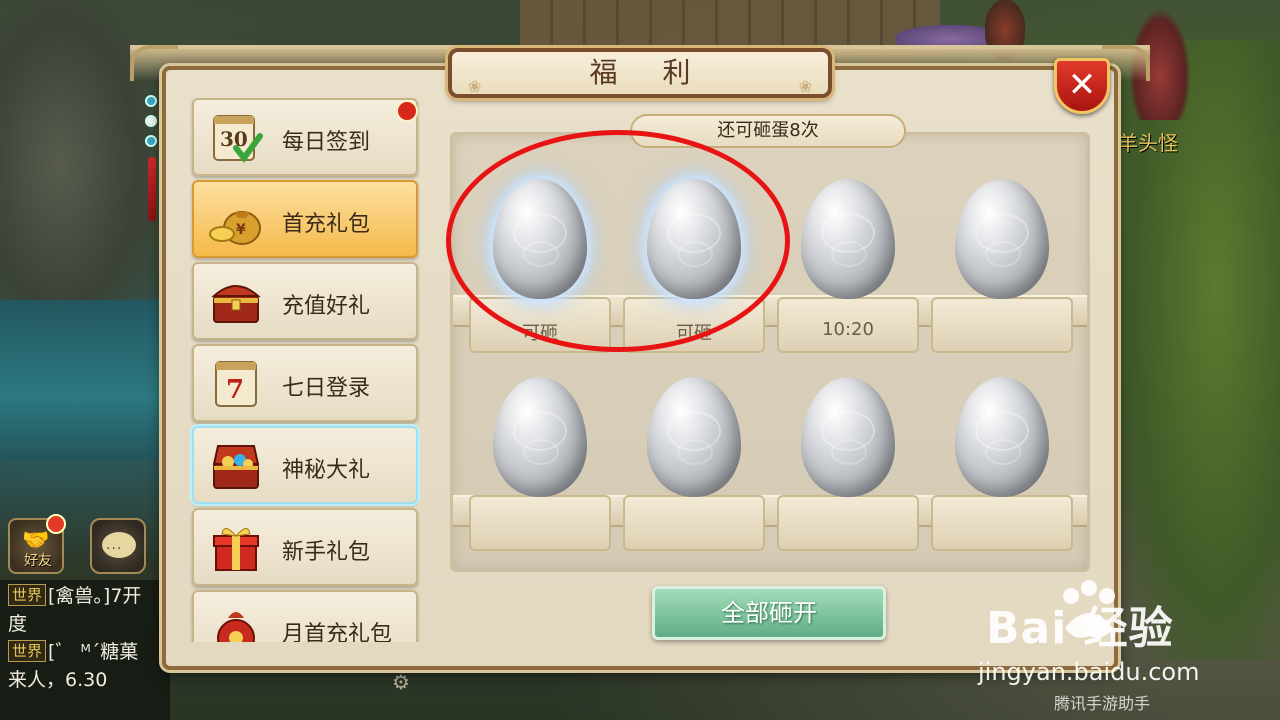 This screenshot has height=720, width=1280. I want to click on baidu-watermark: Bai 经验 jingyan.baidu.com 腾讯手游助手, so click(1123, 642).